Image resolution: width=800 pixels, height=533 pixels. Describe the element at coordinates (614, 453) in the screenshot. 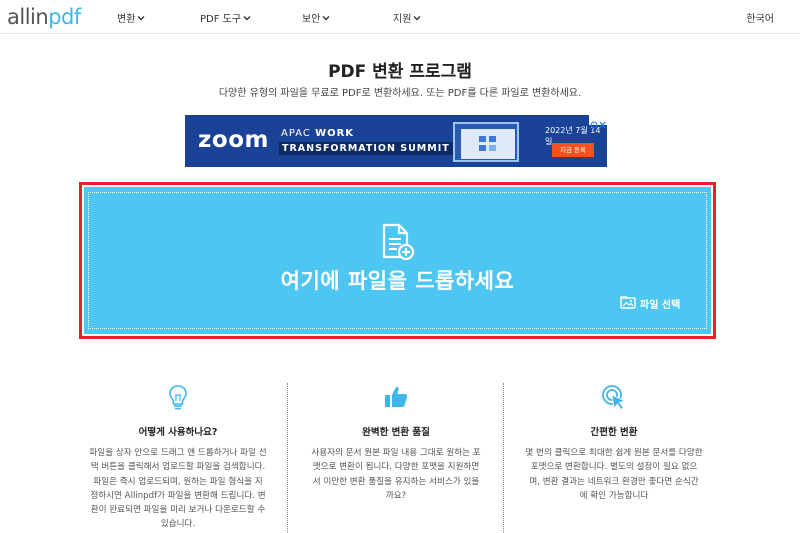

I see `feature-line: 몇 번의 클릭으로 최대한 쉽게 원본 문서를 다양한` at that location.